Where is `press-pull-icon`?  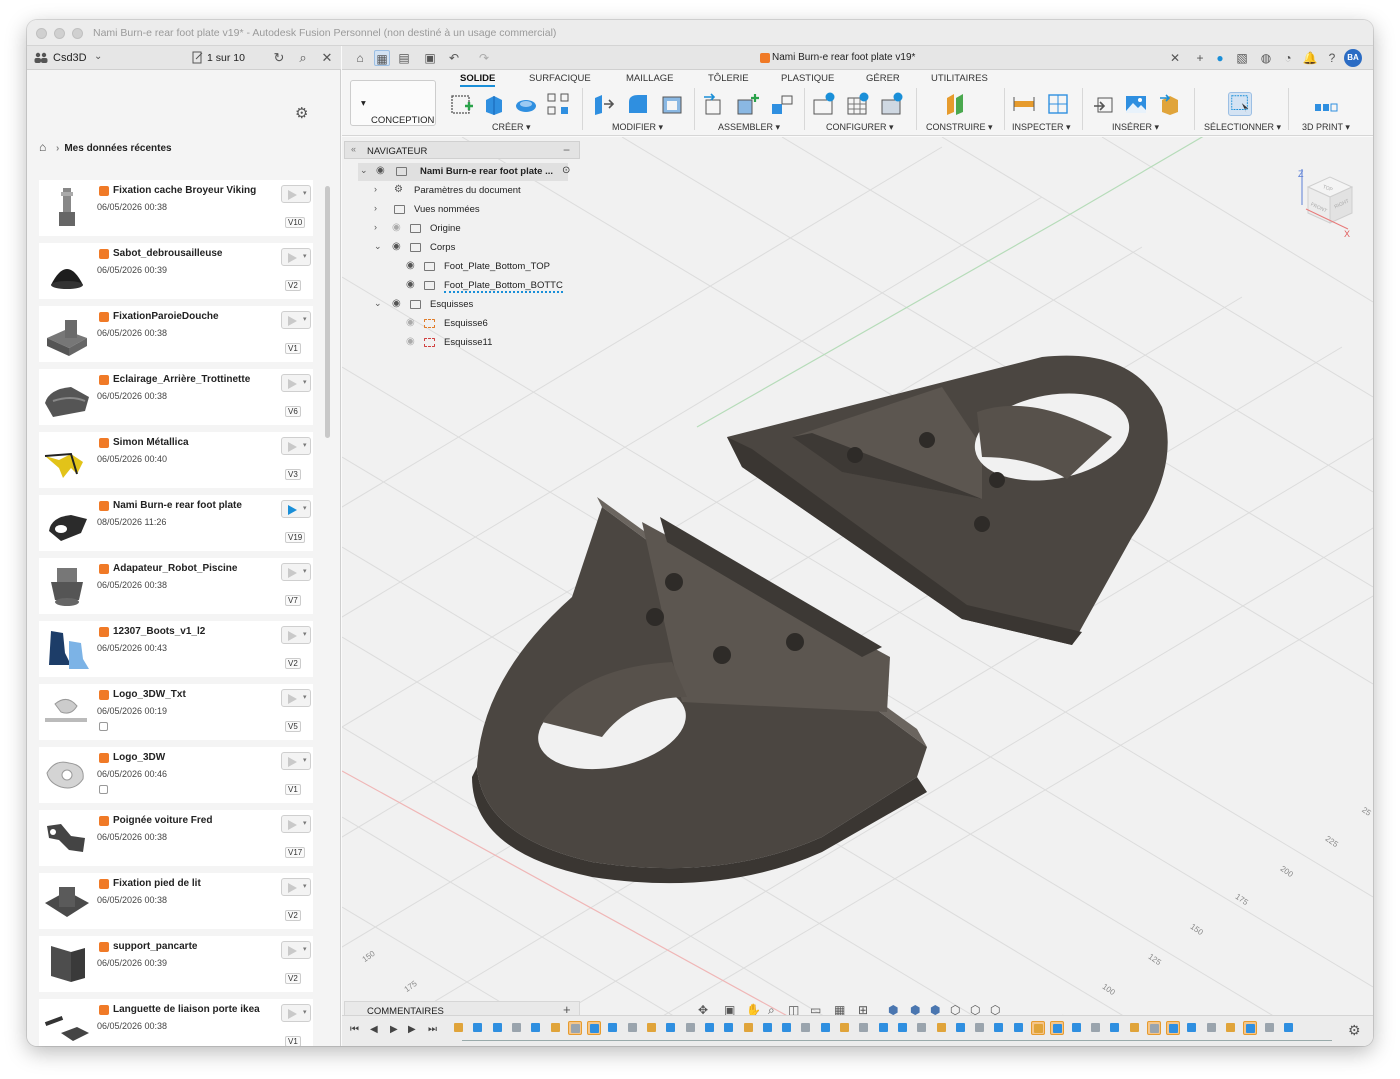 press-pull-icon is located at coordinates (604, 104).